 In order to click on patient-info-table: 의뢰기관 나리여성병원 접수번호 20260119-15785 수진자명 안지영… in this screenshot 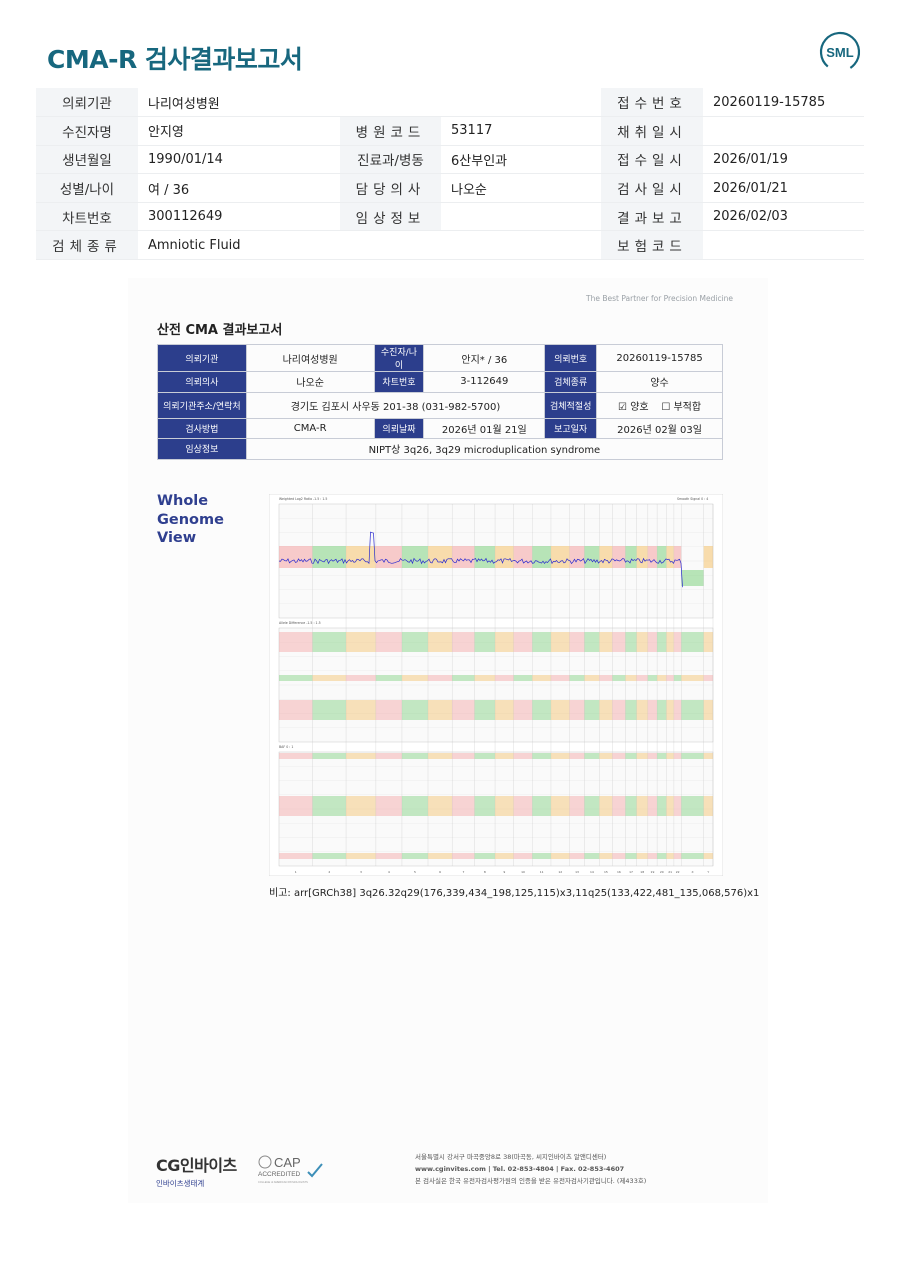, I will do `click(450, 174)`.